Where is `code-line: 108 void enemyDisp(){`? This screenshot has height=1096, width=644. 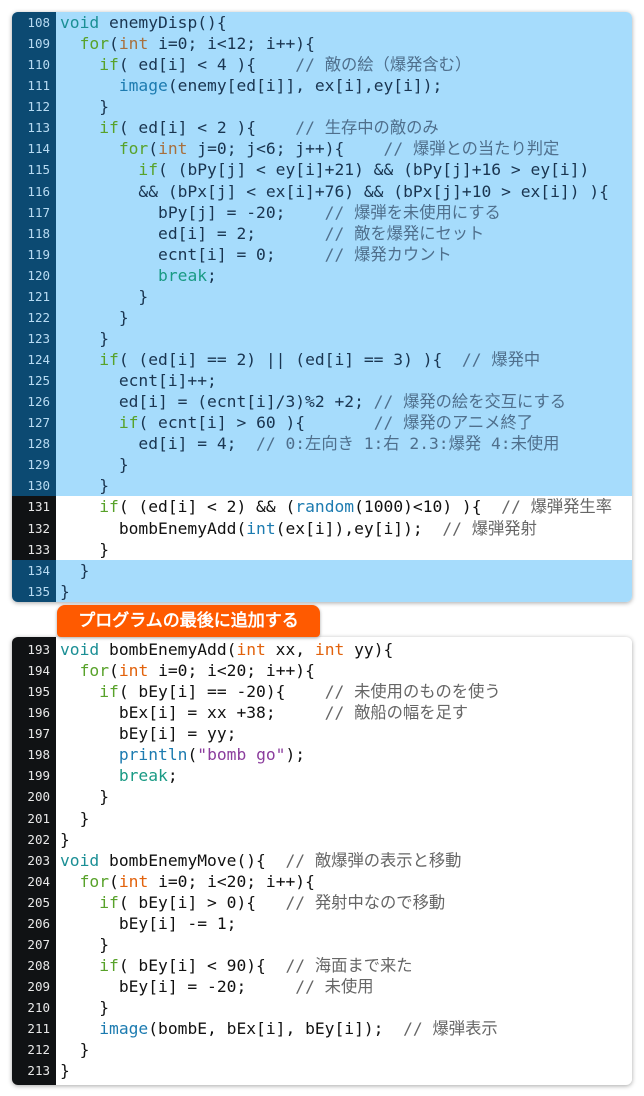 code-line: 108 void enemyDisp(){ is located at coordinates (322, 23).